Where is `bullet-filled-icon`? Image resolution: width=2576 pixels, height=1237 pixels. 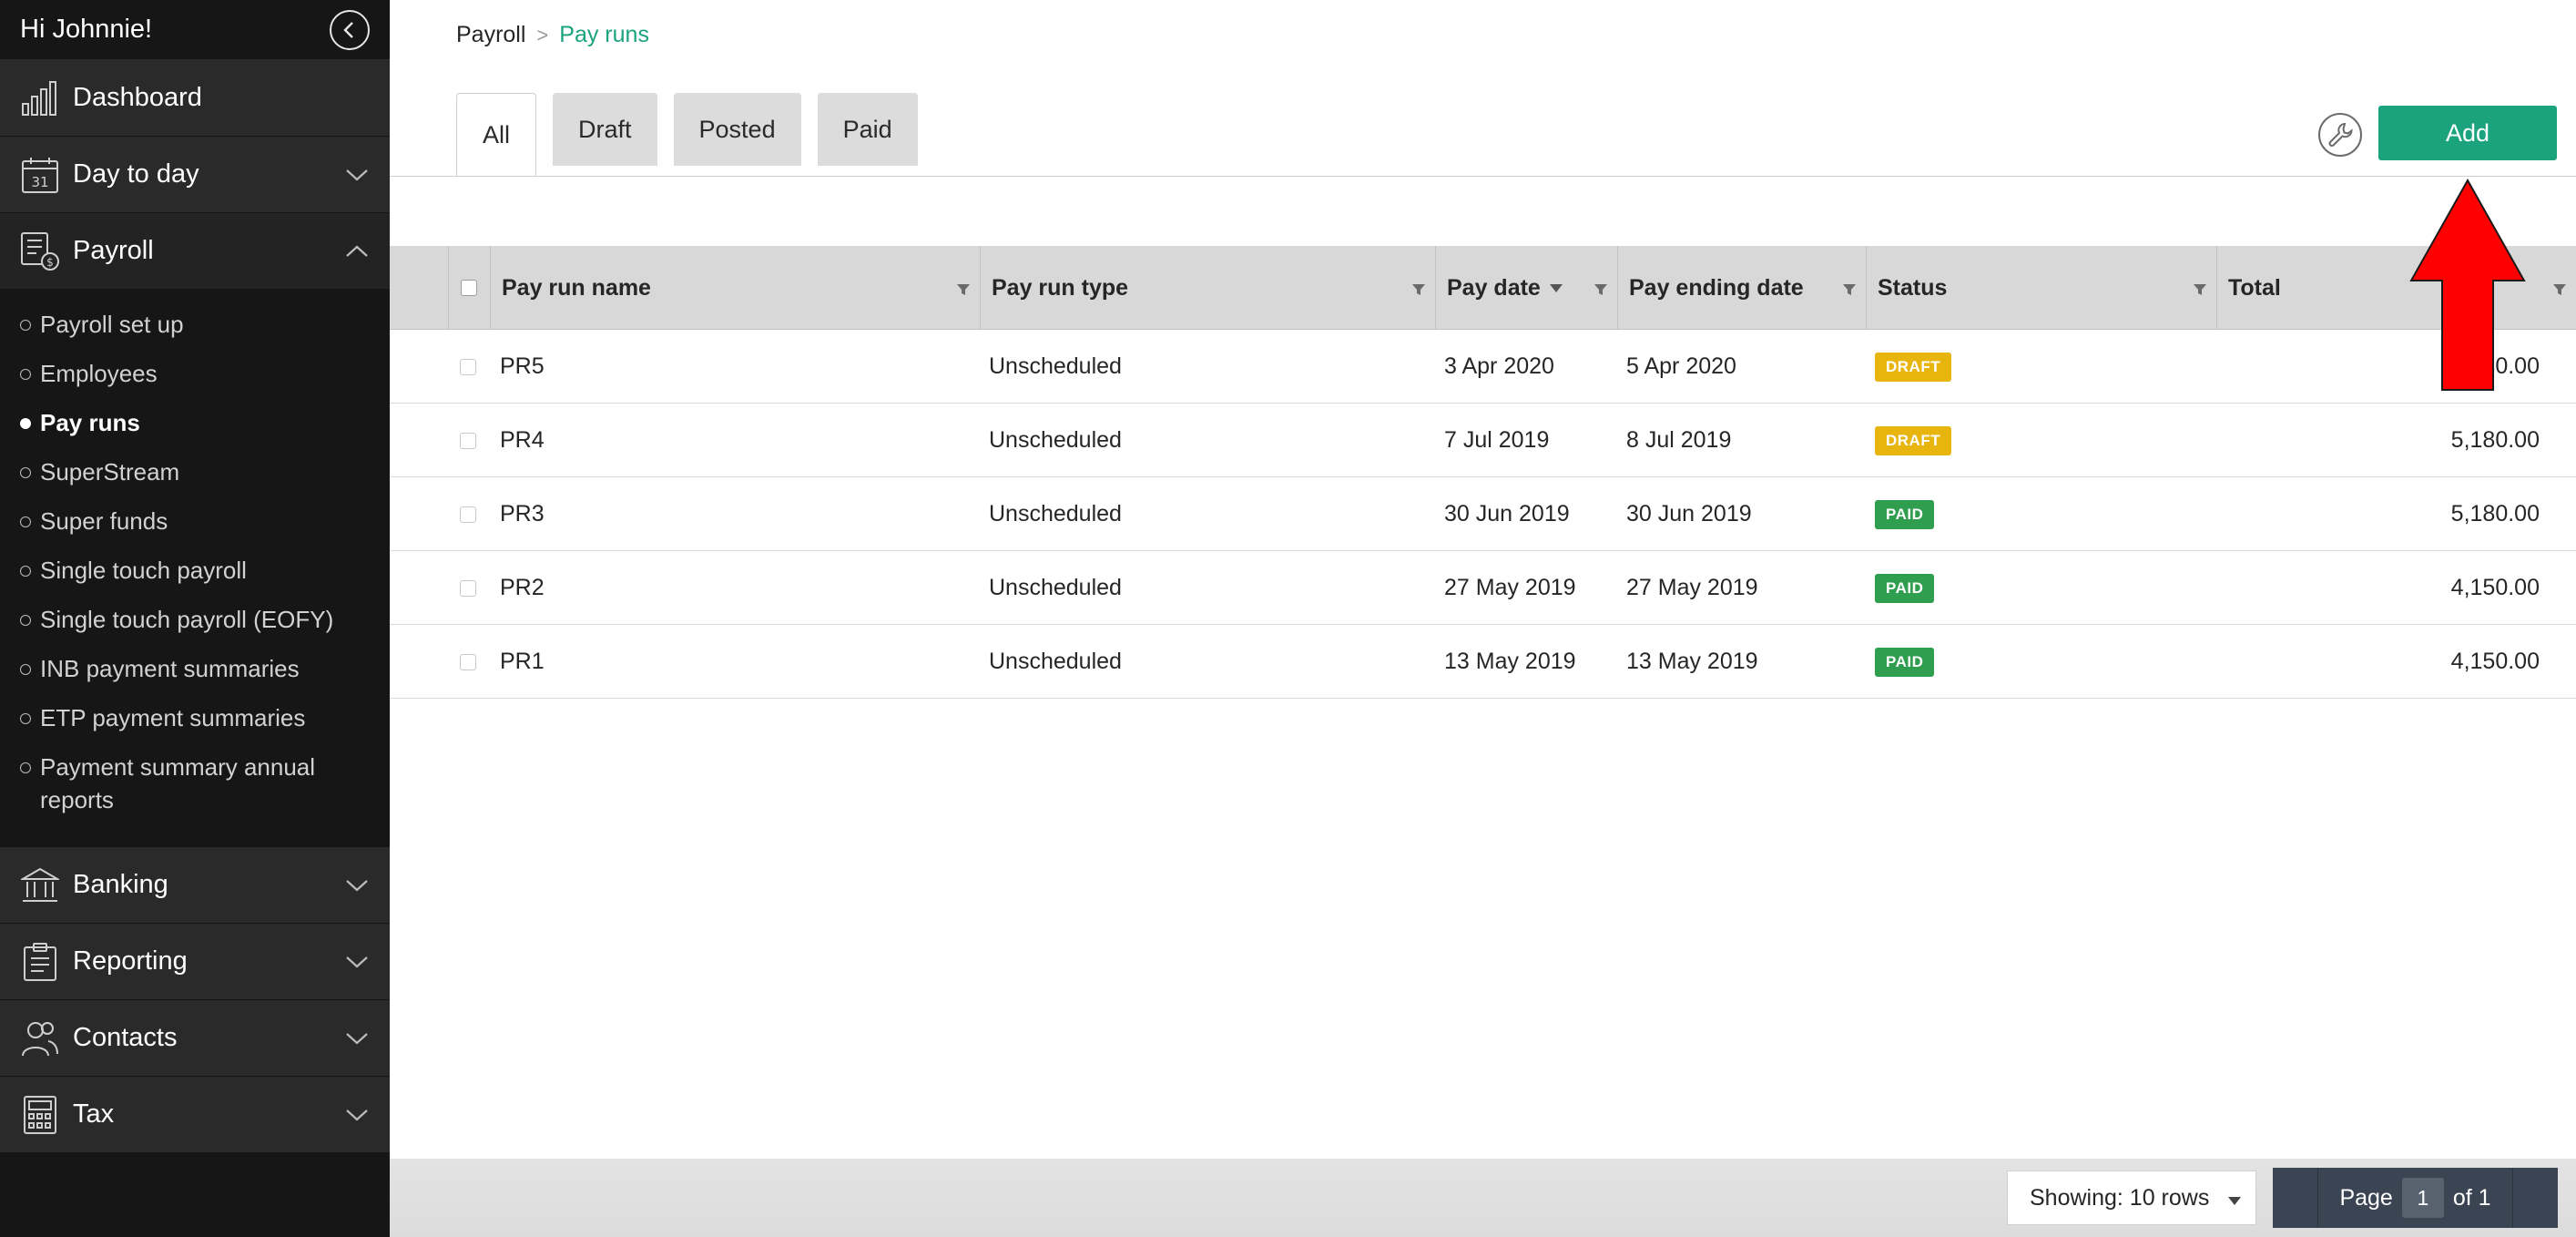 bullet-filled-icon is located at coordinates (25, 423).